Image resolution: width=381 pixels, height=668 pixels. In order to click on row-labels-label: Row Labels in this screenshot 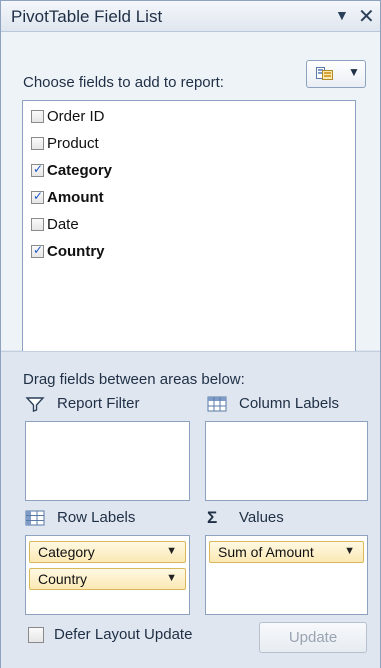, I will do `click(80, 517)`.